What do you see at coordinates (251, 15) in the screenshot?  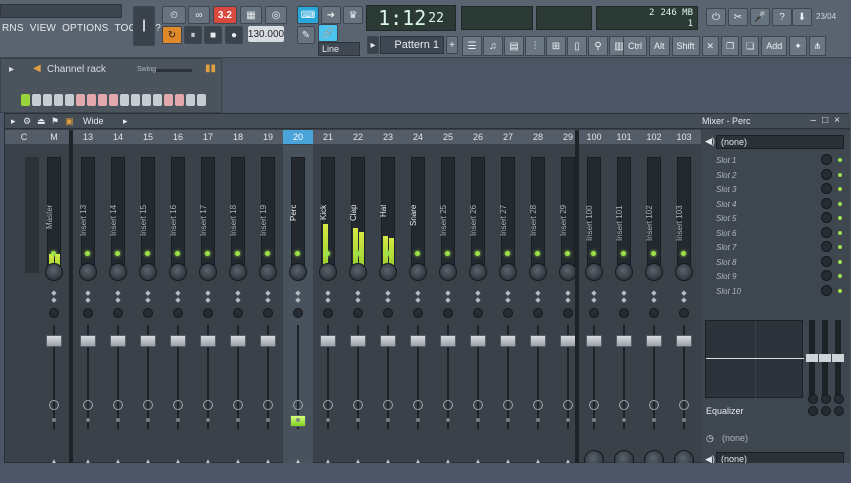 I see `step-edit-icon: ▦` at bounding box center [251, 15].